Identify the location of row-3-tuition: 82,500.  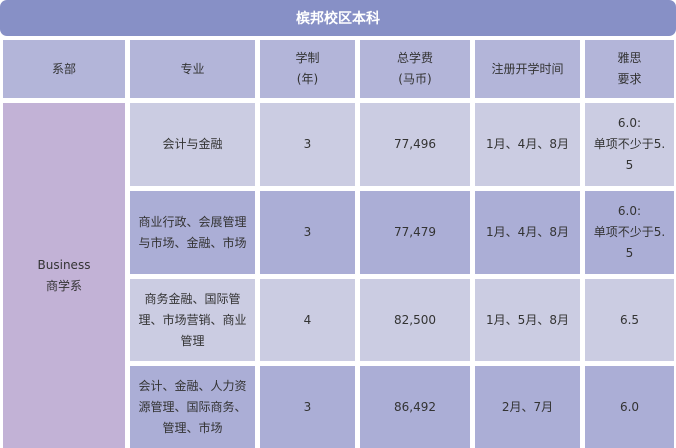
(415, 320).